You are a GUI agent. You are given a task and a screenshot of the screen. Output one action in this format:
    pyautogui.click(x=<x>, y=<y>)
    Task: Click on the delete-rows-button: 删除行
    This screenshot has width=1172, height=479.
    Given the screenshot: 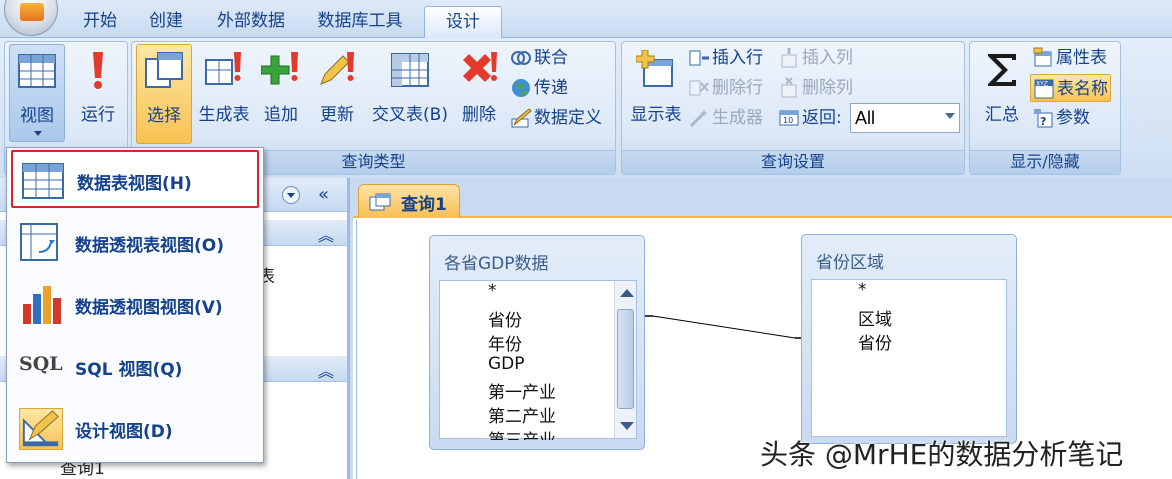 What is the action you would take?
    pyautogui.click(x=725, y=88)
    